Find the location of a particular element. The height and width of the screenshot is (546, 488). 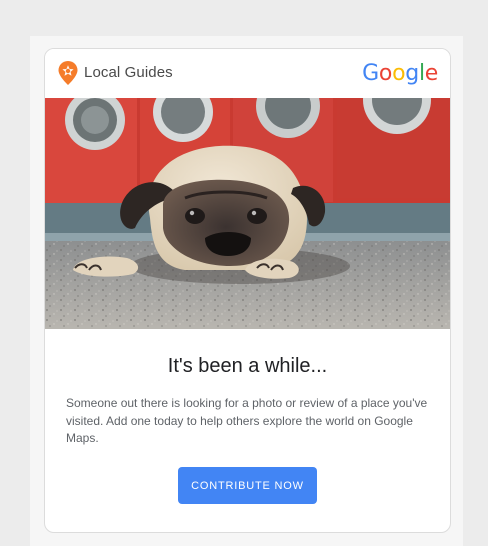

email-header: Local Guides Google is located at coordinates (247, 73).